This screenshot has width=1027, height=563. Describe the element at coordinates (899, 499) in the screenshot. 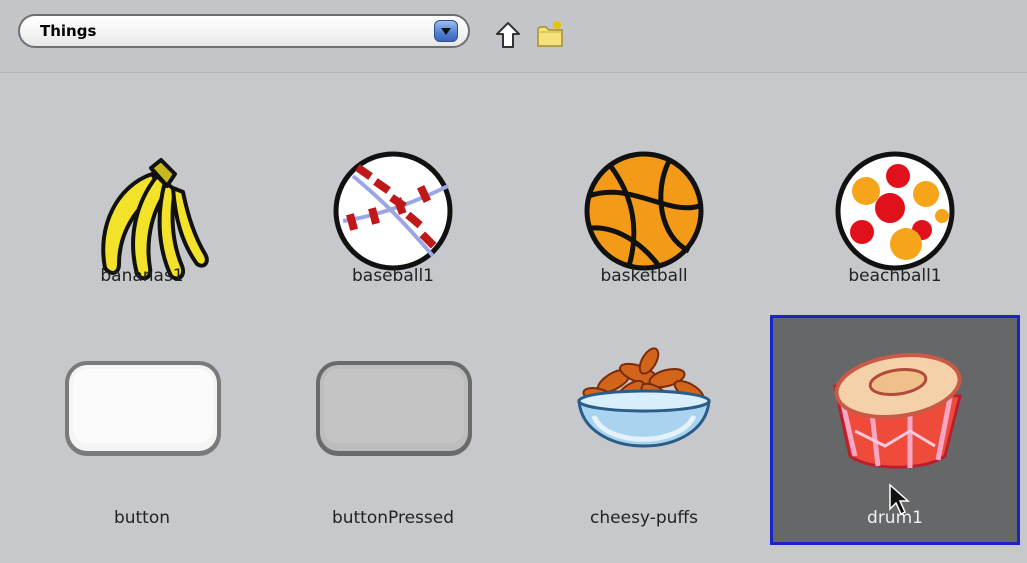

I see `mouse-cursor-icon` at that location.